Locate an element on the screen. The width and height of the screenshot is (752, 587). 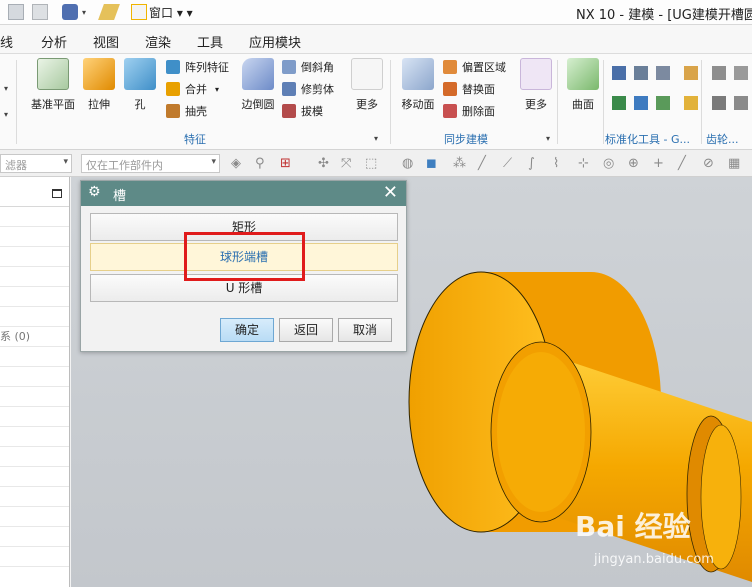
line-icon: ⟋ is located at coordinates (507, 163).